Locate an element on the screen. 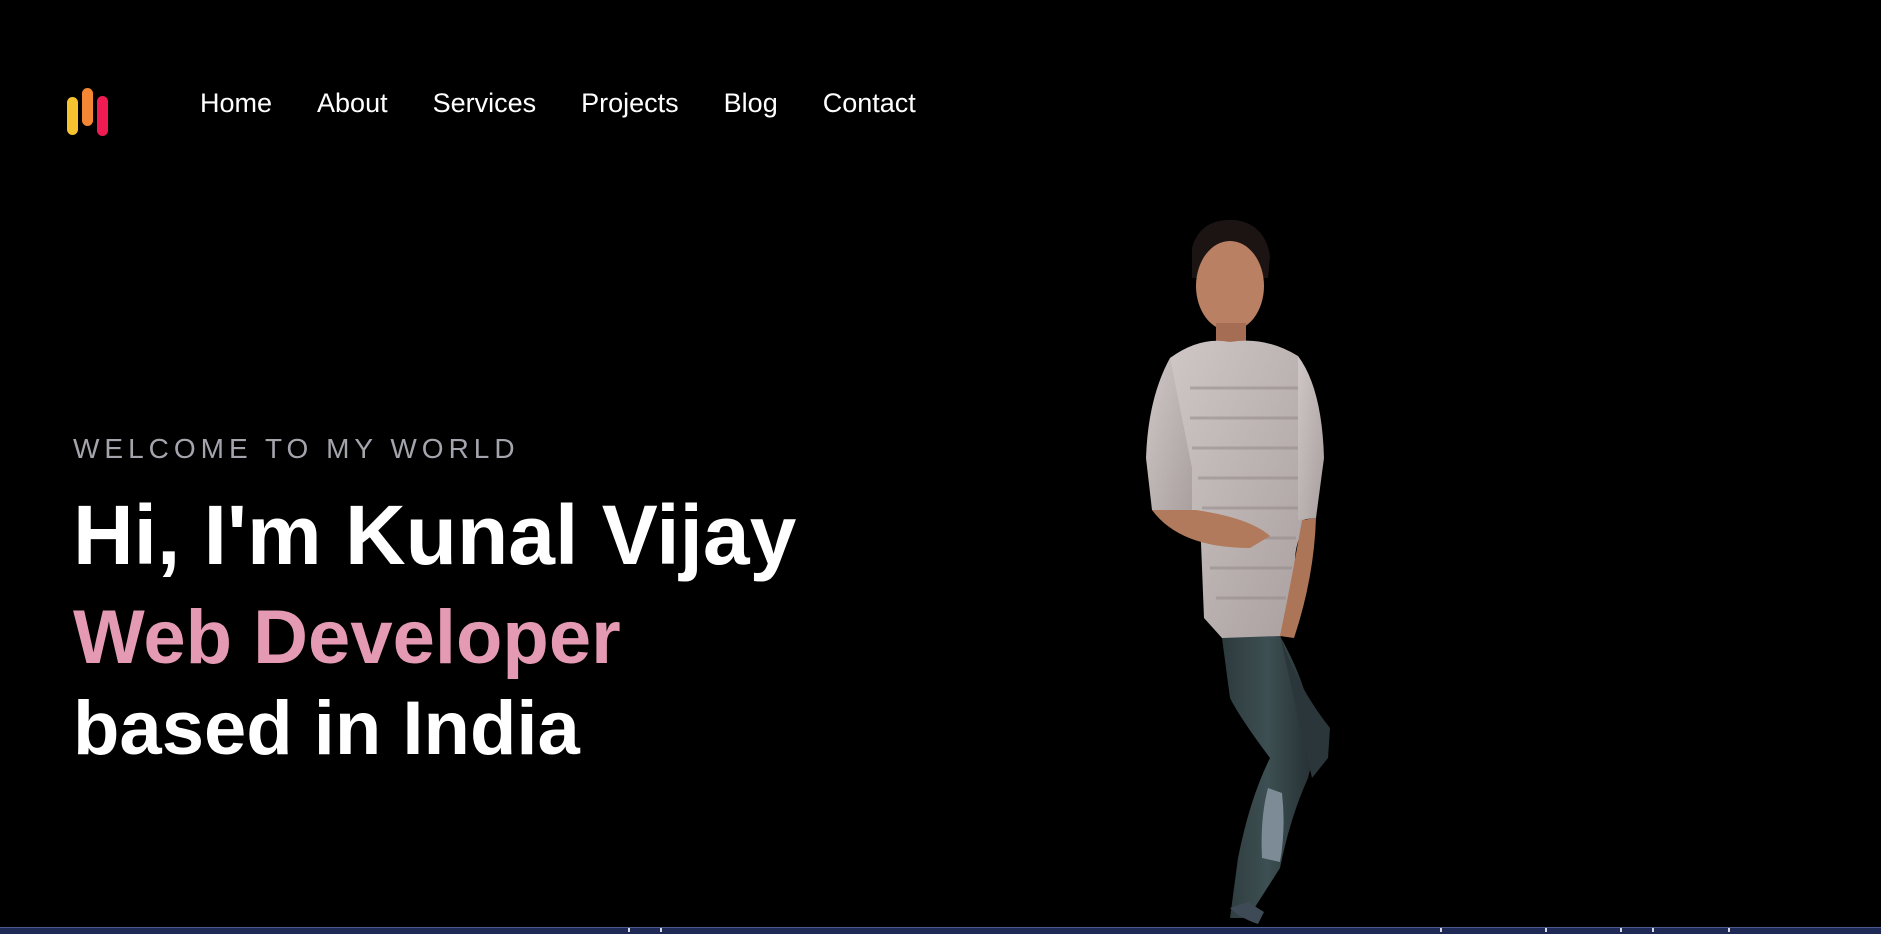 This screenshot has width=1881, height=934. nav-contact: Contact is located at coordinates (869, 103).